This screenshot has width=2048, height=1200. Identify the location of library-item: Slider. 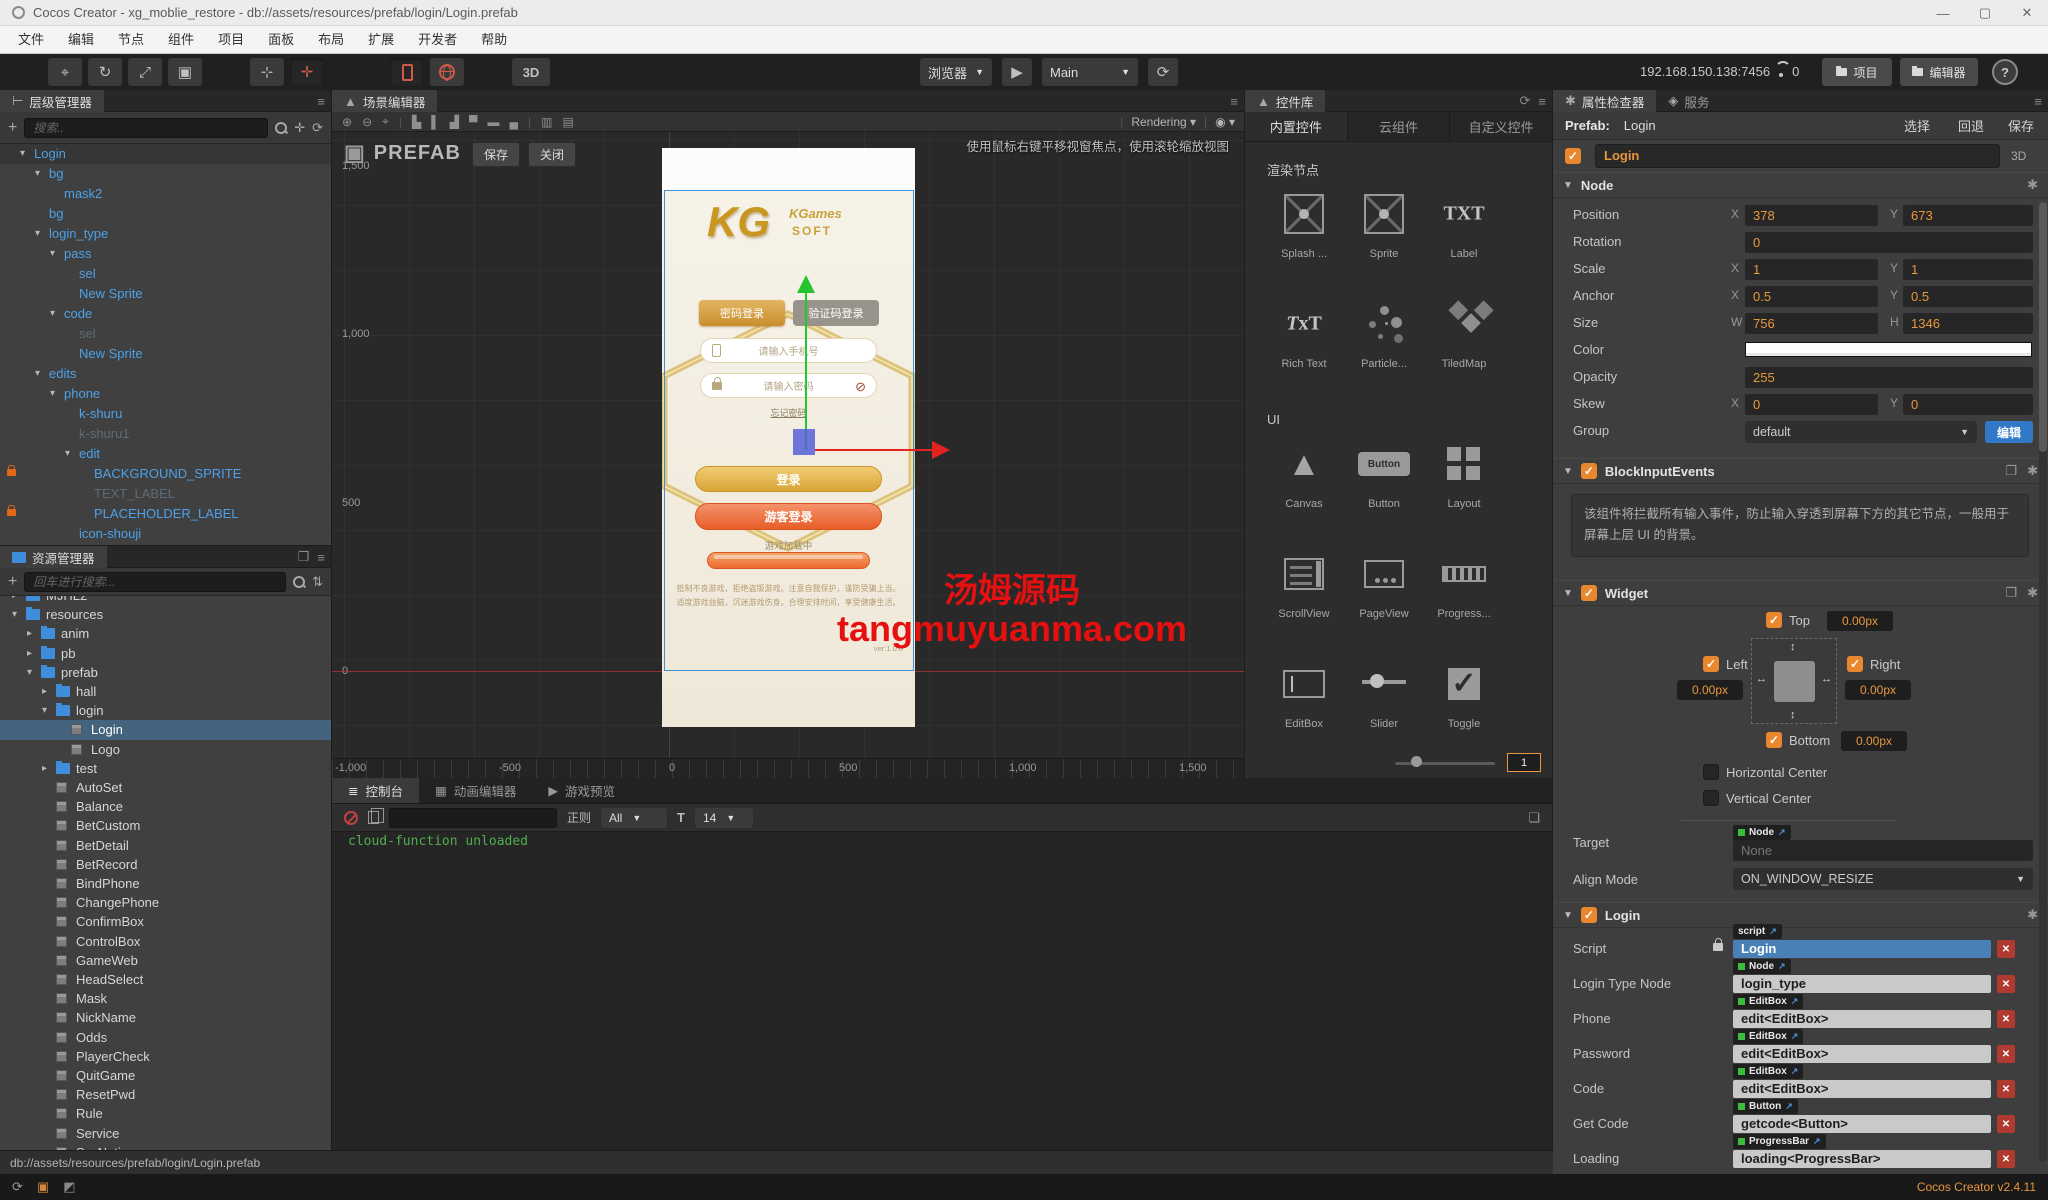
(1384, 698).